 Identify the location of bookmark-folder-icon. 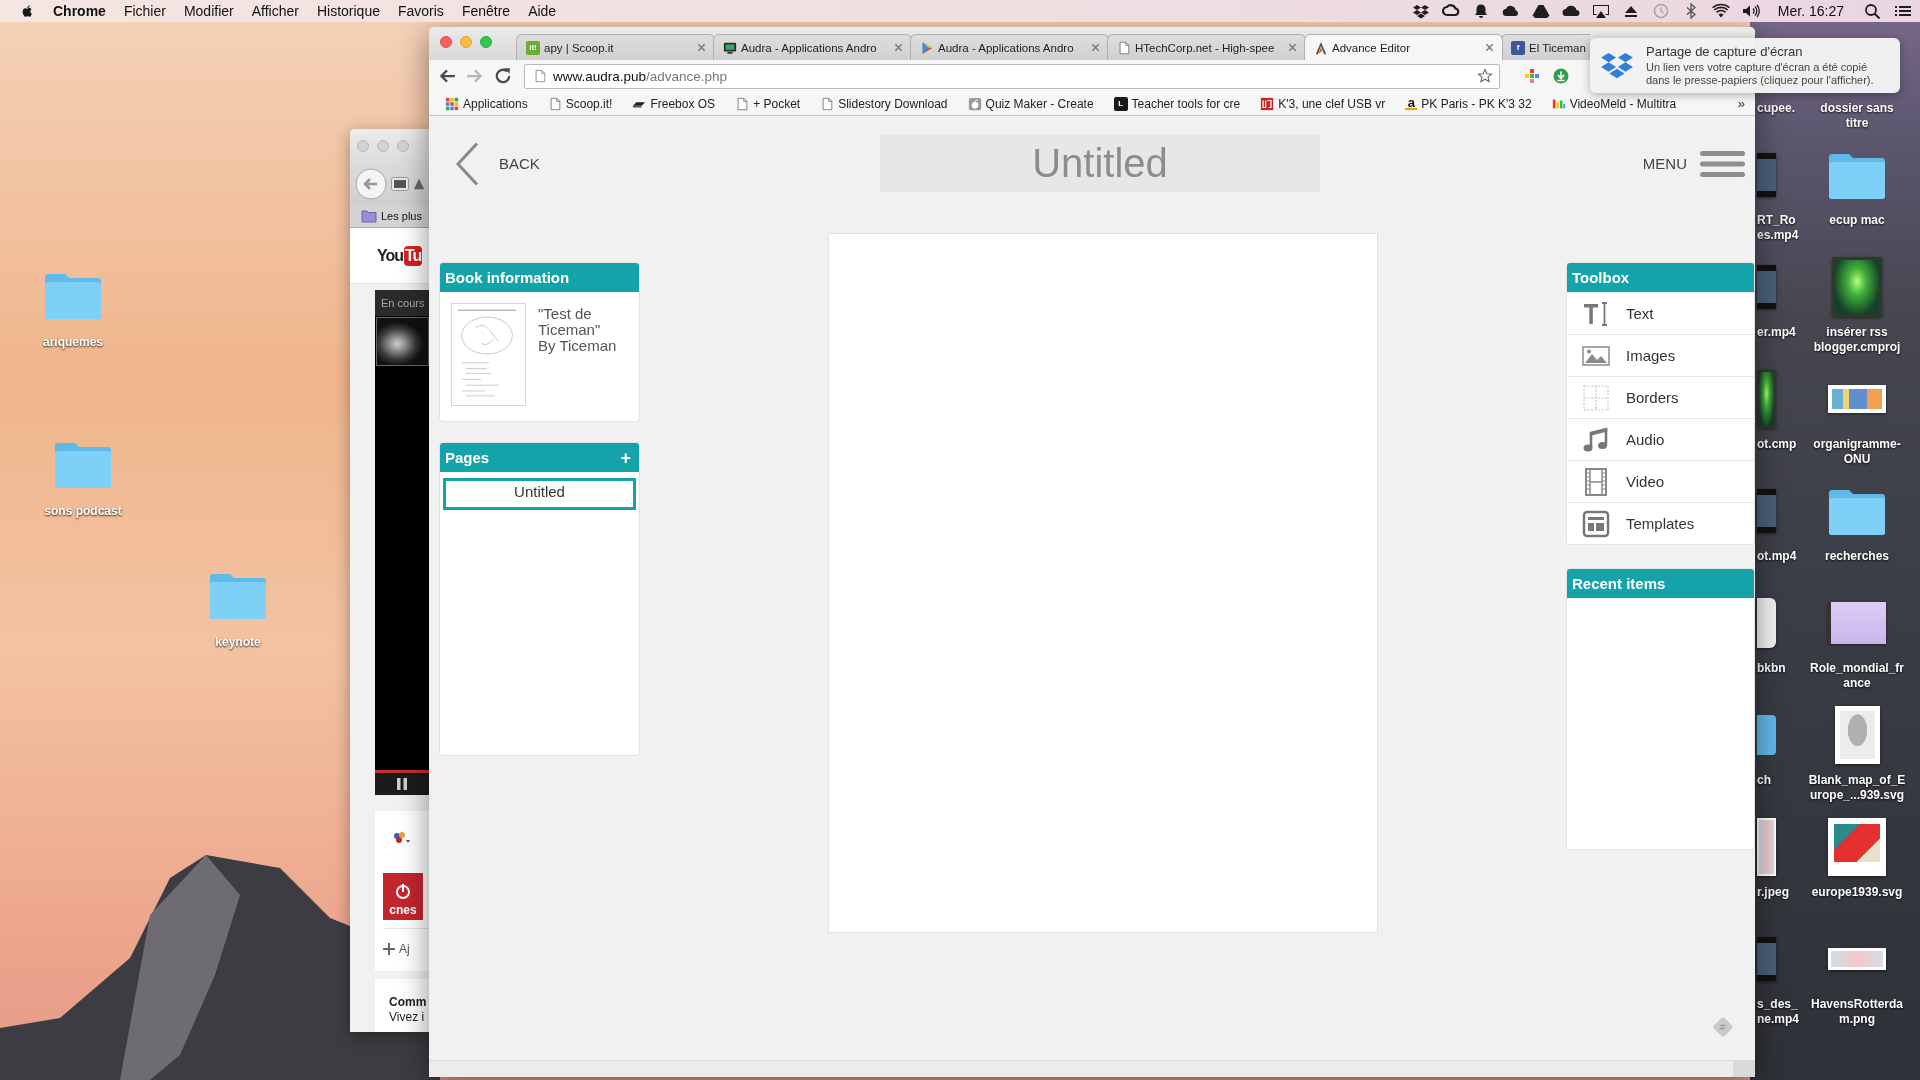
(369, 216).